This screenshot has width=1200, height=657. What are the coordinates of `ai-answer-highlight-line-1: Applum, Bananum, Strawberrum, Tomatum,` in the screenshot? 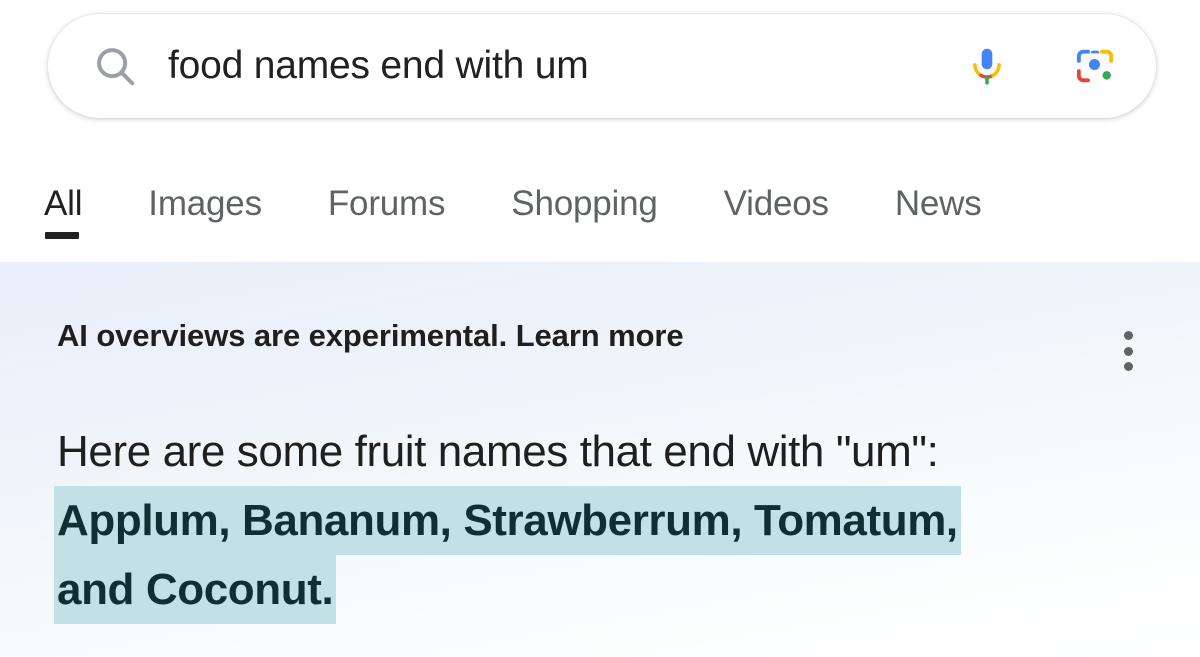 It's located at (600, 520).